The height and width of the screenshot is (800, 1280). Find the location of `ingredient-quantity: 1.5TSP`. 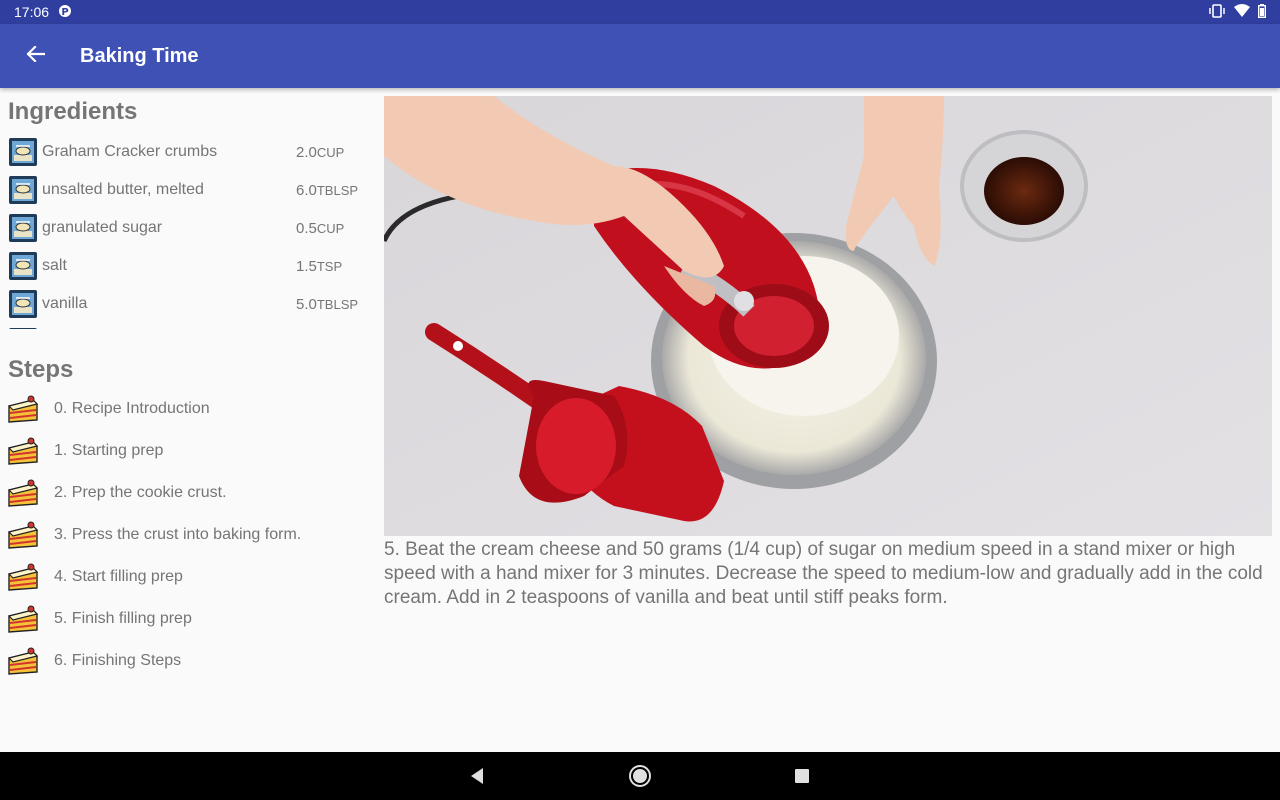

ingredient-quantity: 1.5TSP is located at coordinates (319, 266).